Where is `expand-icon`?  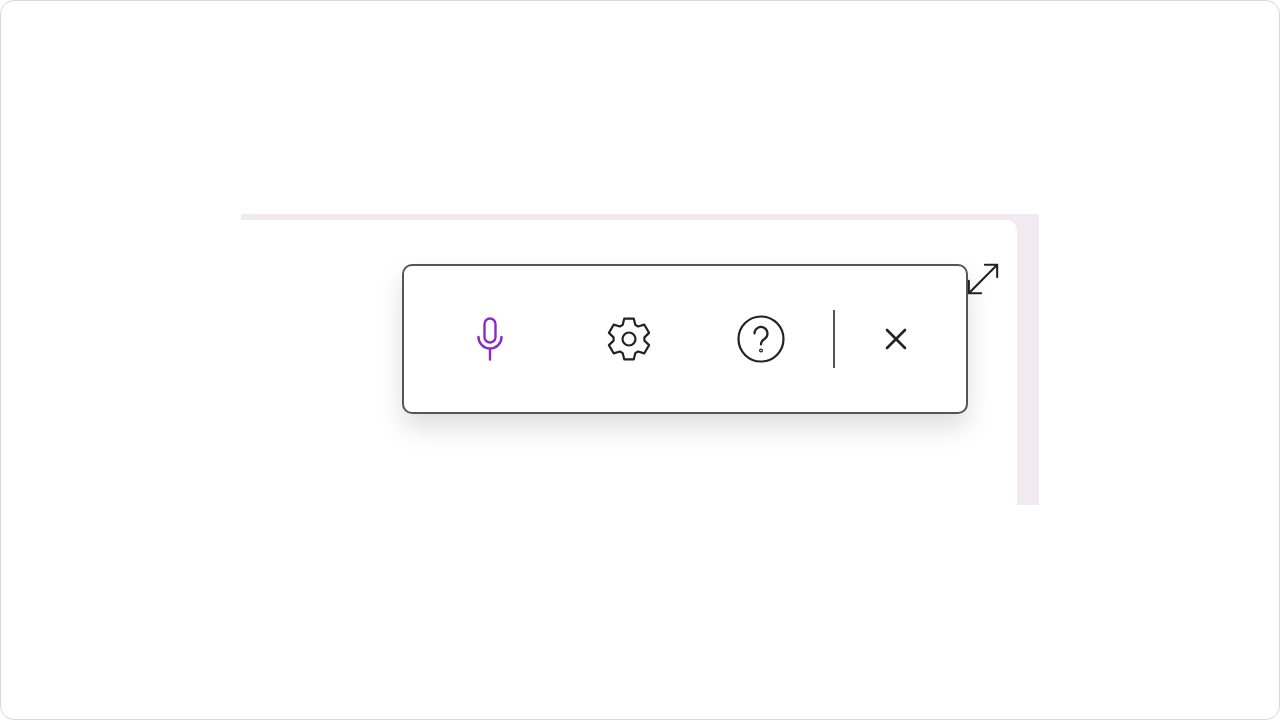
expand-icon is located at coordinates (983, 279).